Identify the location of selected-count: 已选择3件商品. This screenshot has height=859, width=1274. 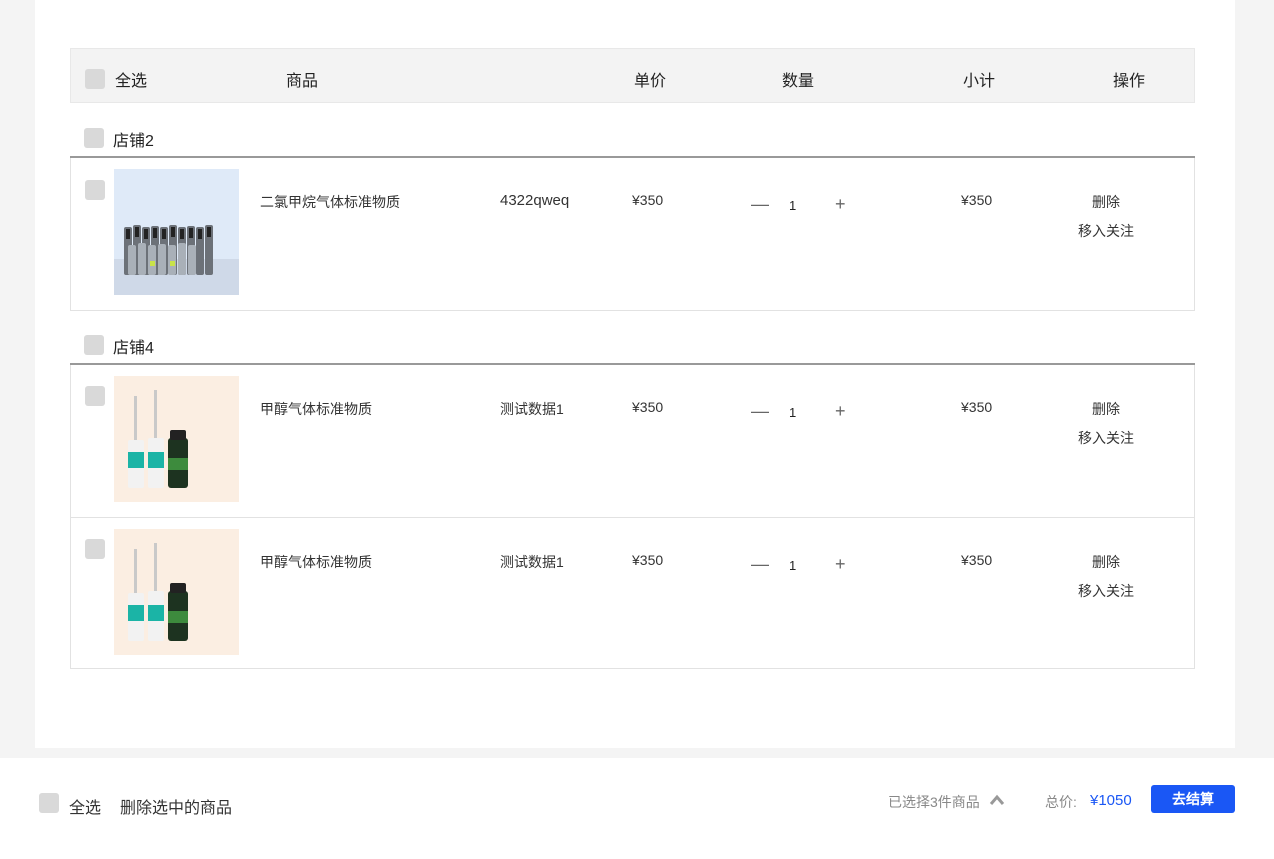
(934, 802).